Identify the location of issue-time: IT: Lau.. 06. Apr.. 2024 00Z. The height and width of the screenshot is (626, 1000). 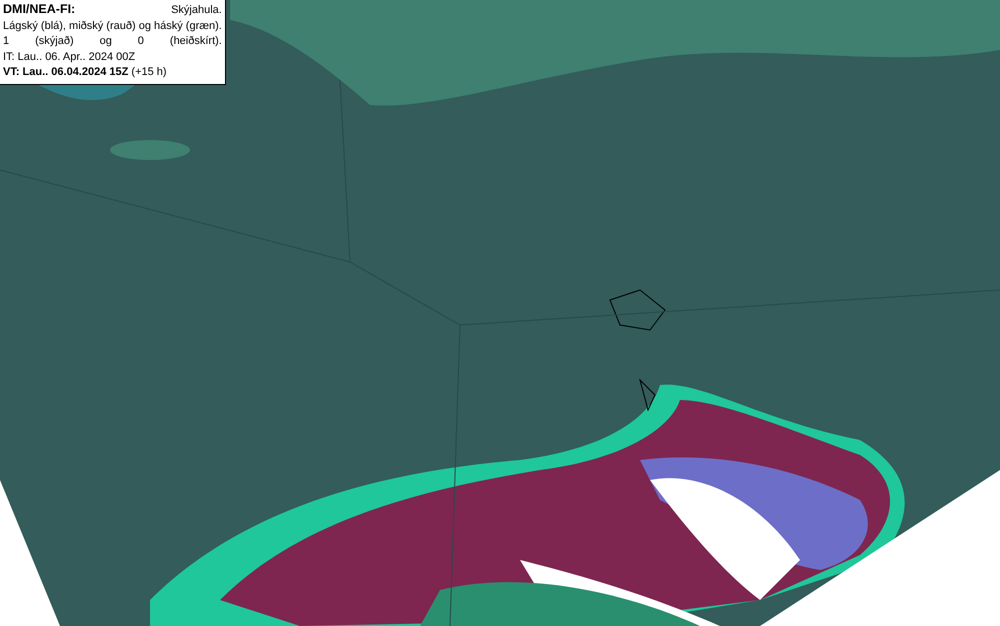
(69, 57).